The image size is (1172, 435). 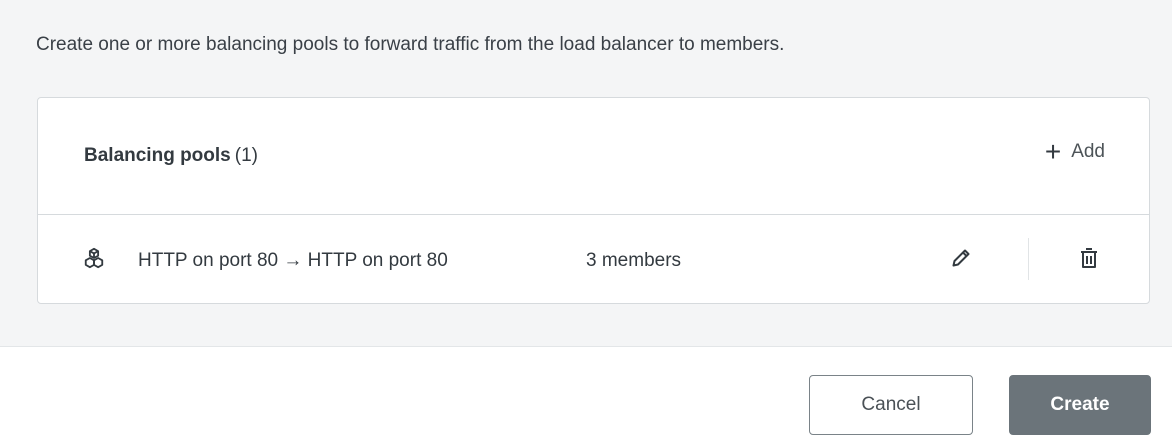 I want to click on cubes-icon, so click(x=94, y=258).